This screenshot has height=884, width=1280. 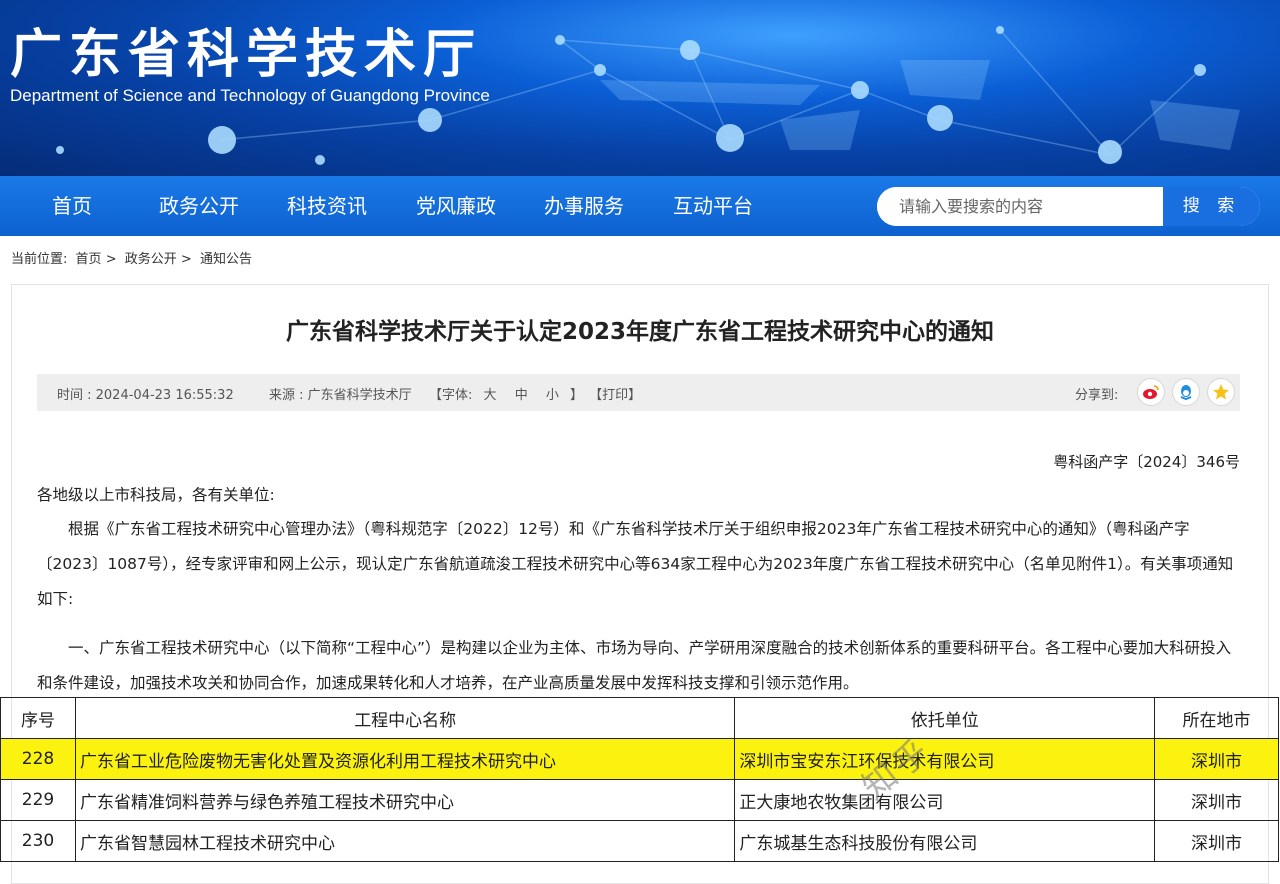 I want to click on breadcrumb: 当前位置: 首页 > 政务公开 > 通知公告, so click(x=131, y=257).